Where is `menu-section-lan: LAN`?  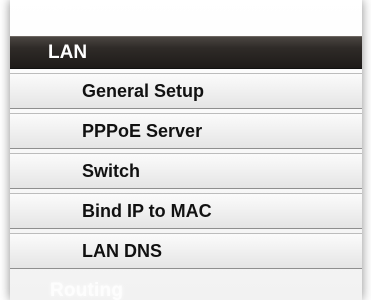
menu-section-lan: LAN is located at coordinates (186, 52).